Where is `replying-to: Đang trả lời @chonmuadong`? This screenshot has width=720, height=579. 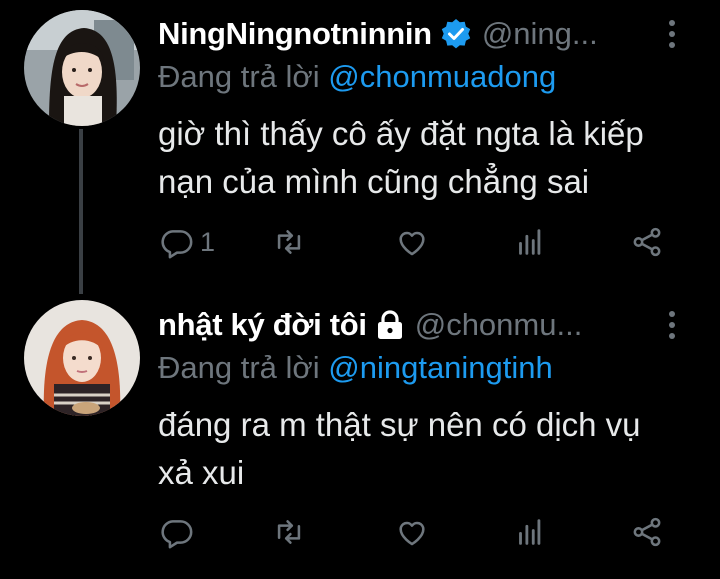
replying-to: Đang trả lời @chonmuadong is located at coordinates (357, 77).